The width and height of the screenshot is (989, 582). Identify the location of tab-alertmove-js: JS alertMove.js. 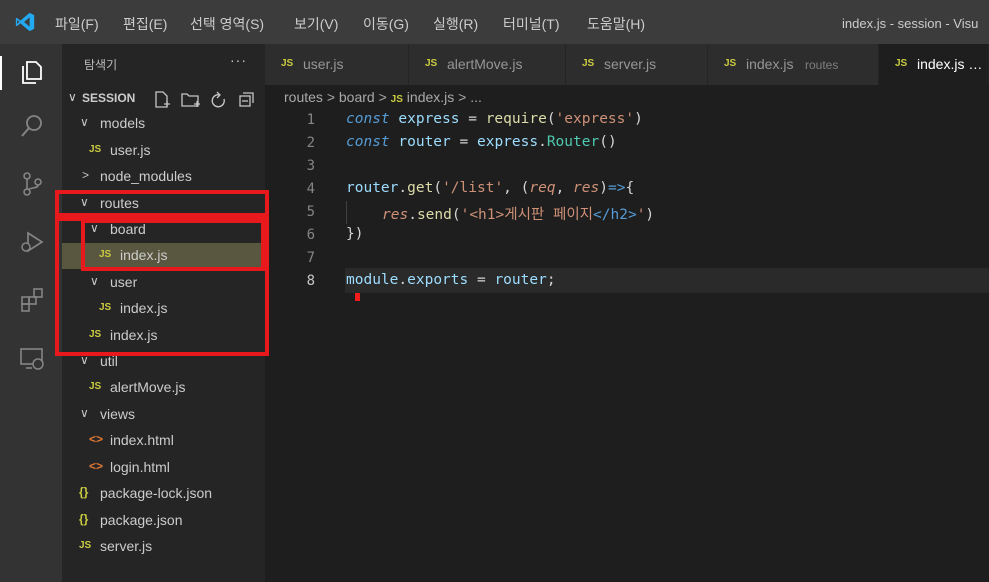
(487, 64).